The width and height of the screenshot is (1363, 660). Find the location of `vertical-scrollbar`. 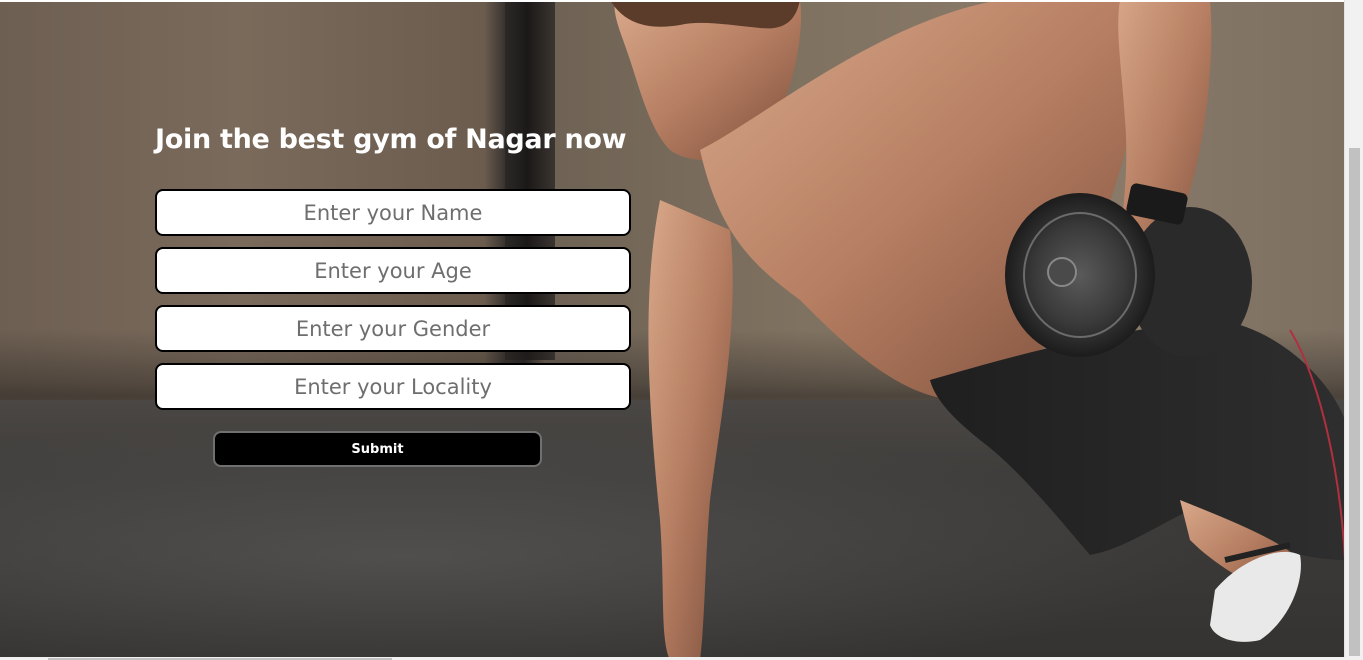

vertical-scrollbar is located at coordinates (1353, 330).